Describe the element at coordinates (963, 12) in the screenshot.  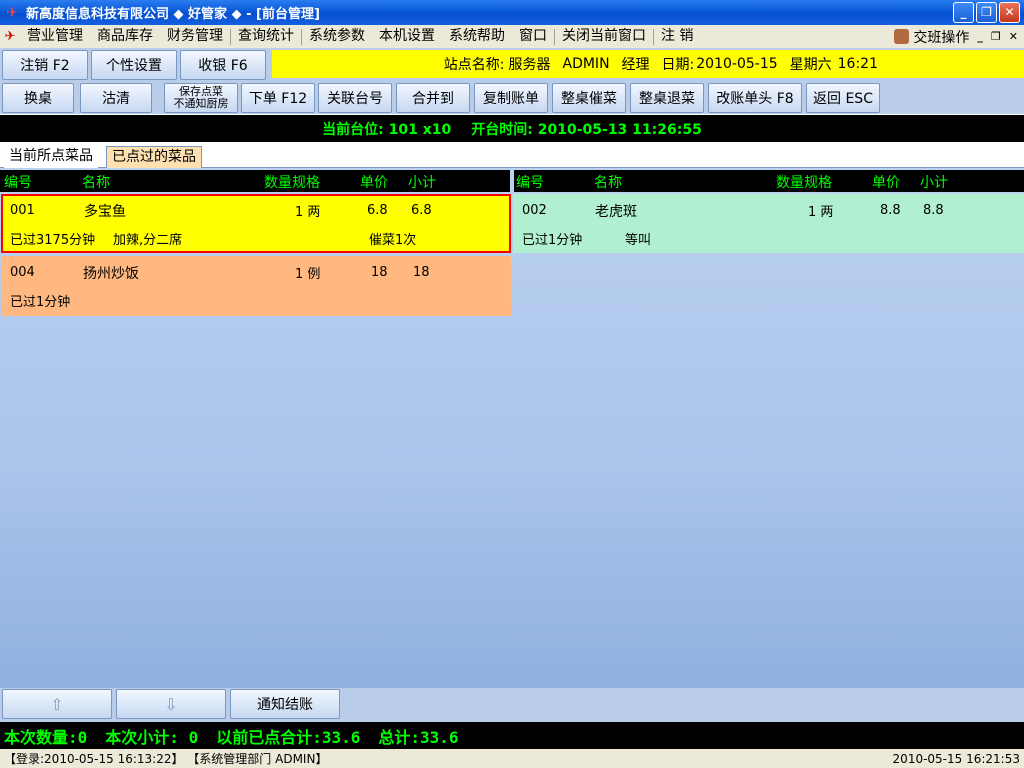
I see `minimize-button: _` at that location.